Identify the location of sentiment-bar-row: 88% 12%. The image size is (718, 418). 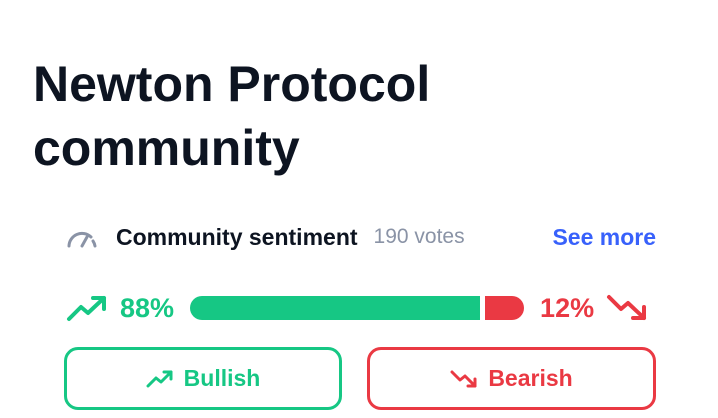
(361, 308).